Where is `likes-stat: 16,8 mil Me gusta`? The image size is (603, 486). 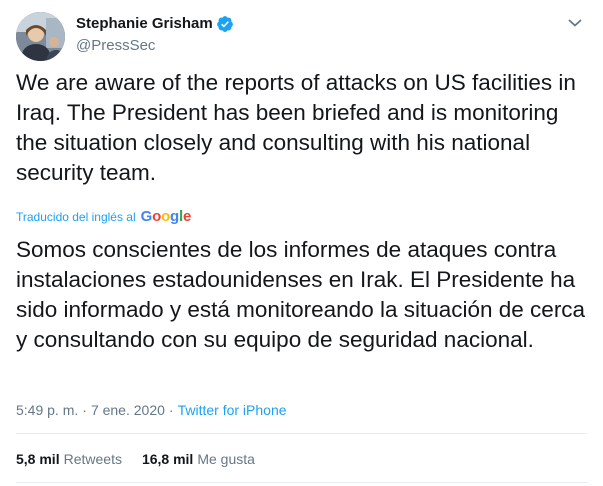 likes-stat: 16,8 mil Me gusta is located at coordinates (198, 459).